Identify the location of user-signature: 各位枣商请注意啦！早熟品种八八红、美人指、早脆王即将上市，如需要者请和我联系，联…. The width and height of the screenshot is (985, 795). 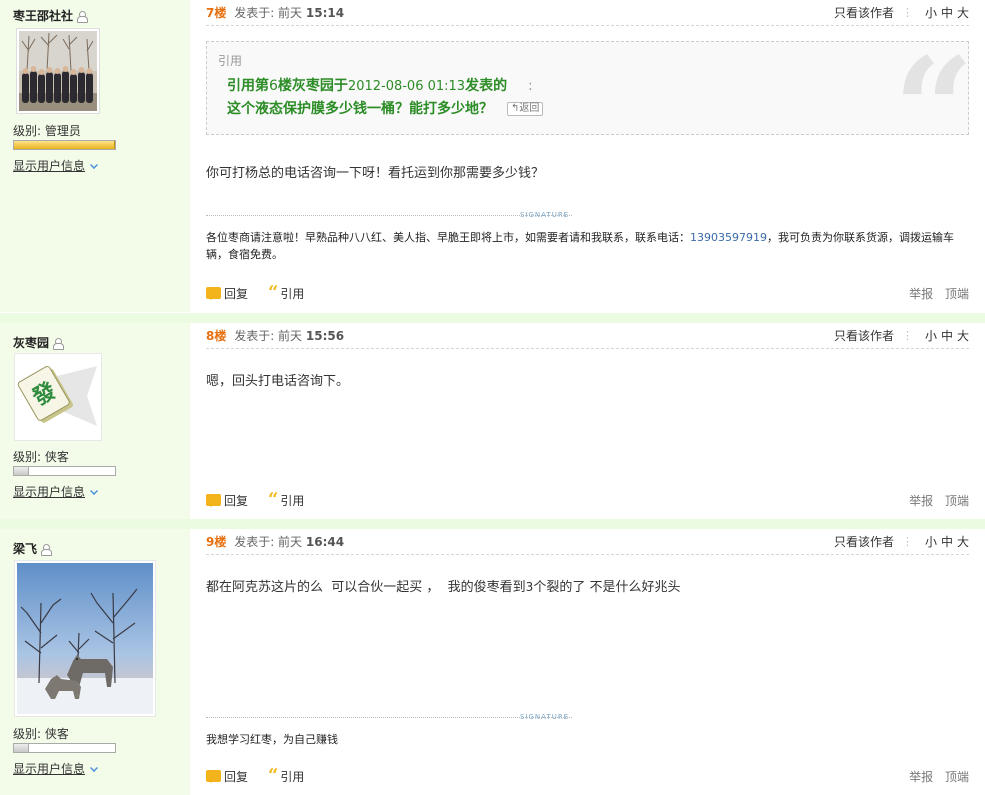
(580, 246).